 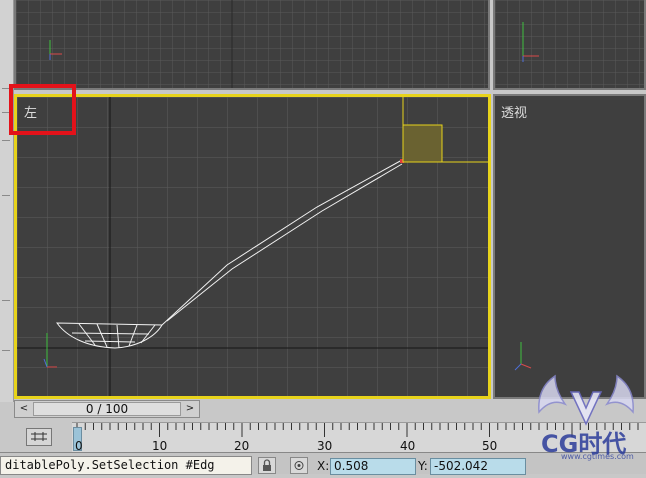 I want to click on front-viewport-grid, so click(x=569, y=44).